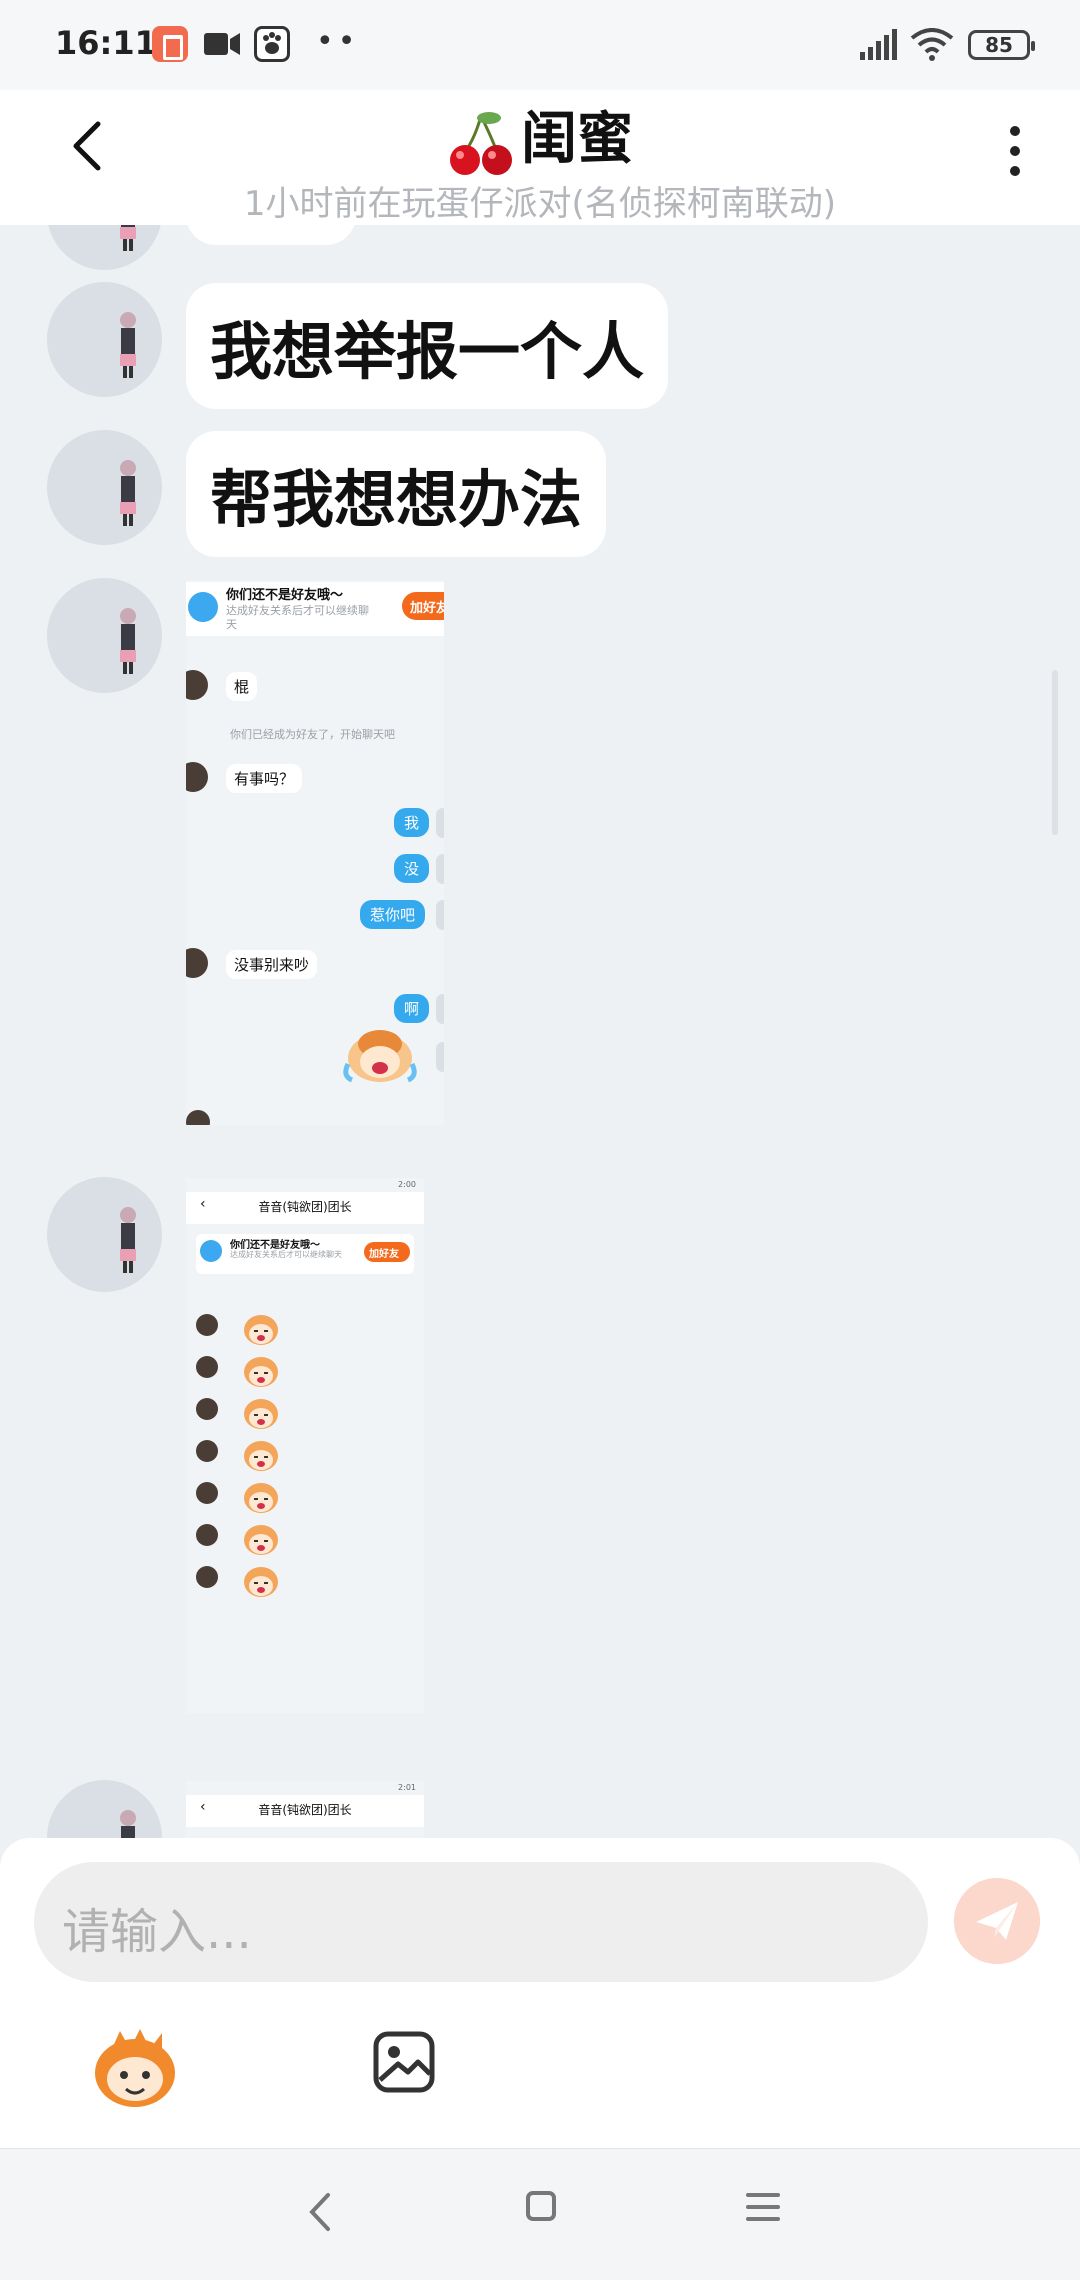 The width and height of the screenshot is (1080, 2280). What do you see at coordinates (306, 1184) in the screenshot?
I see `mini-status-bar: 2:00` at bounding box center [306, 1184].